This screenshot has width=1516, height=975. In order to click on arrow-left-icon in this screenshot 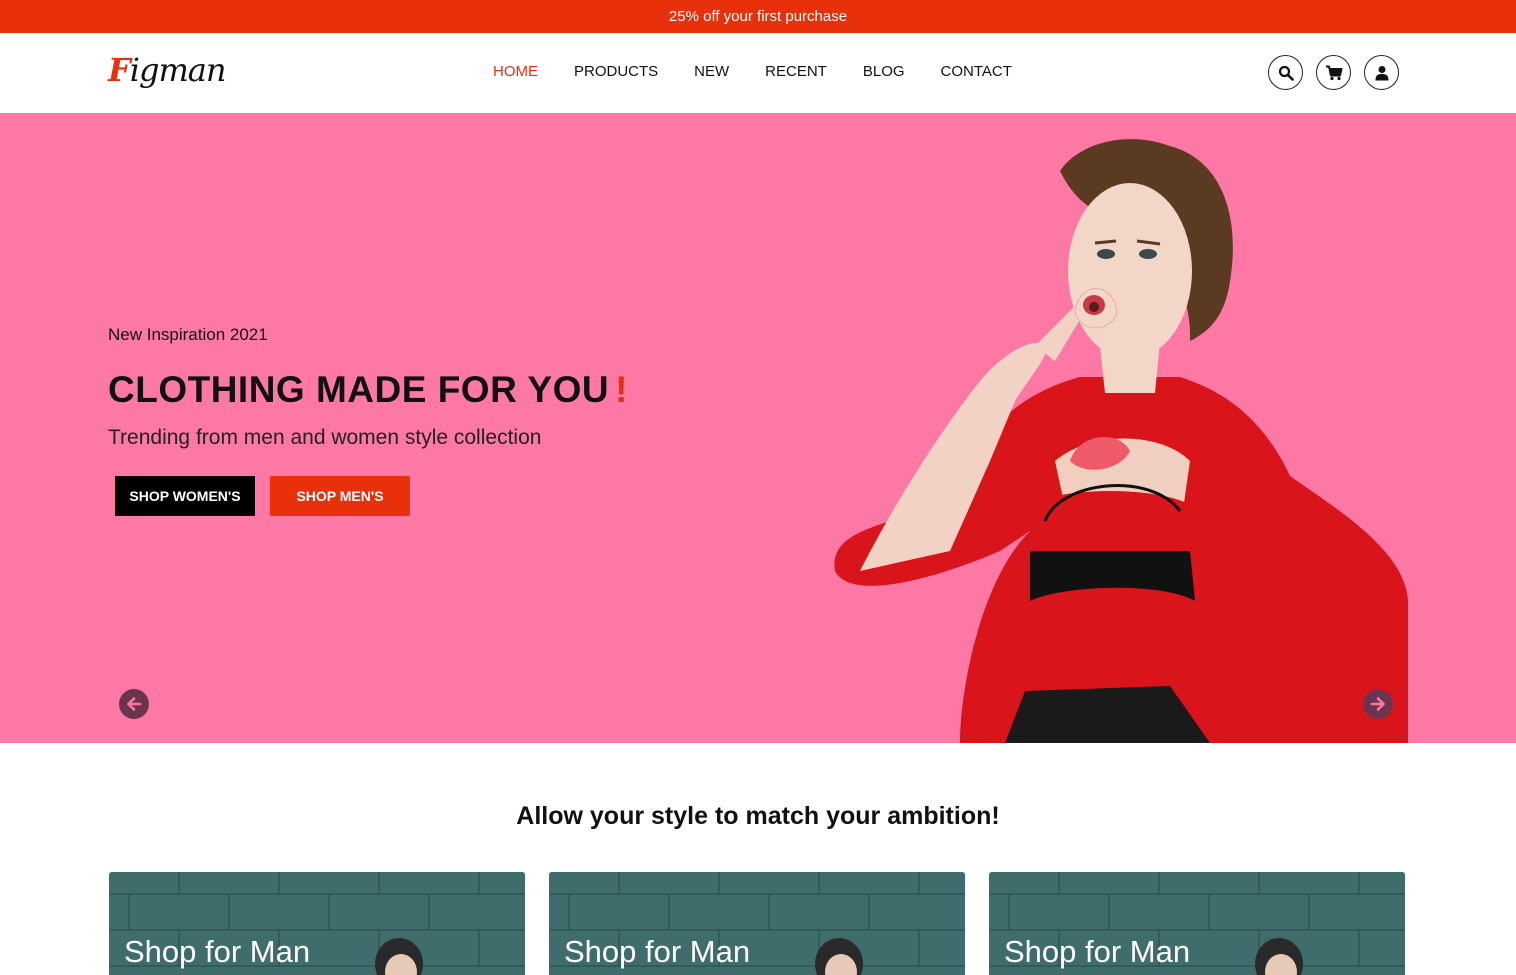, I will do `click(134, 704)`.